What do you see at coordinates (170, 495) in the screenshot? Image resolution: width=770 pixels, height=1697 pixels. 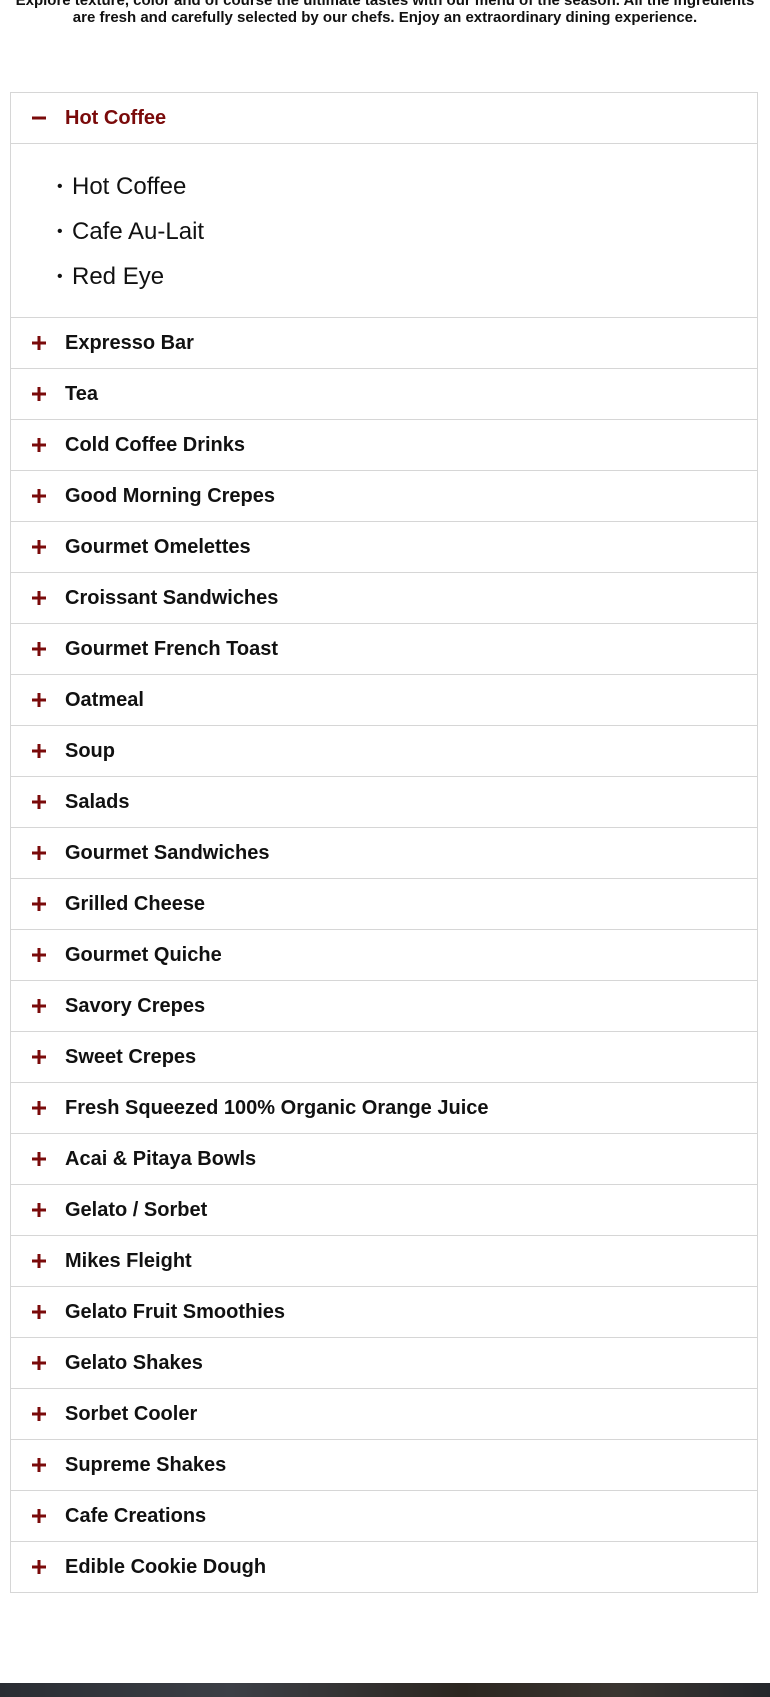 I see `accordion-title: Good Morning Crepes` at bounding box center [170, 495].